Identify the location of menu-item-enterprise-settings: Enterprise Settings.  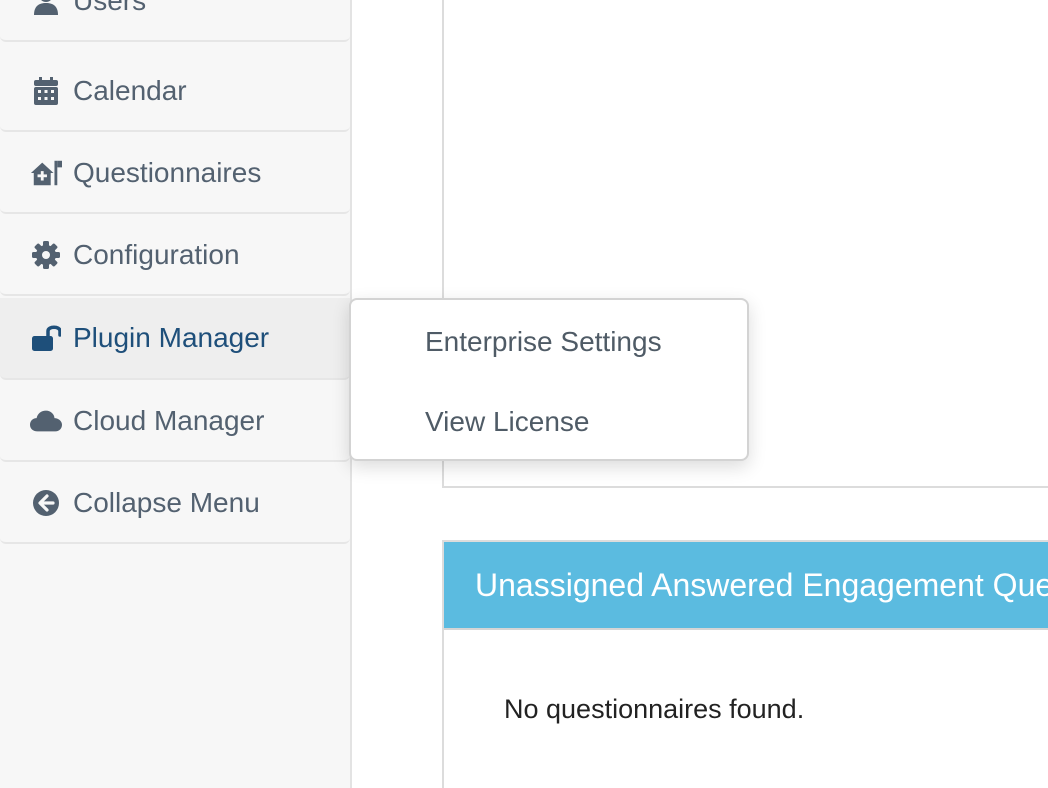
(549, 342).